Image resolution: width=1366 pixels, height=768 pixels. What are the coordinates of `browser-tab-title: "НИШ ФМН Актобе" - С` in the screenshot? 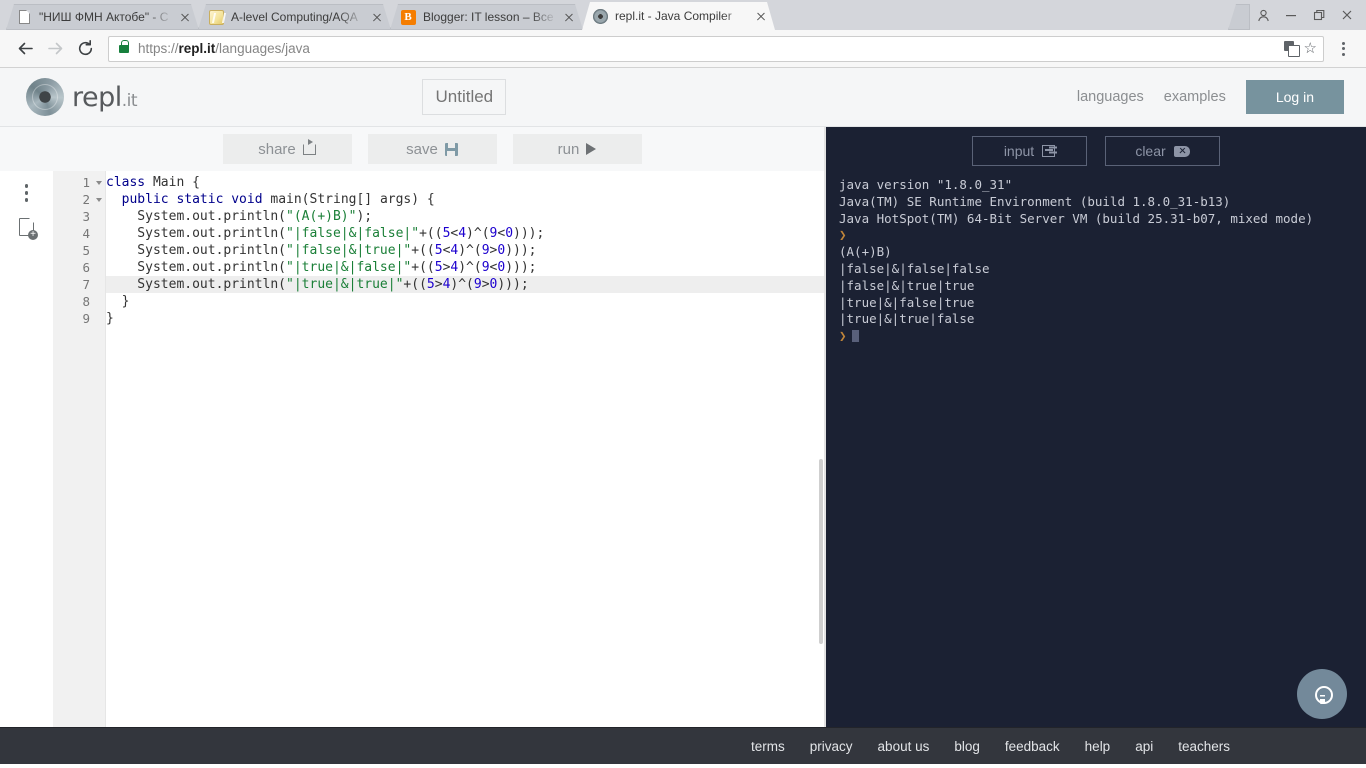 It's located at (104, 17).